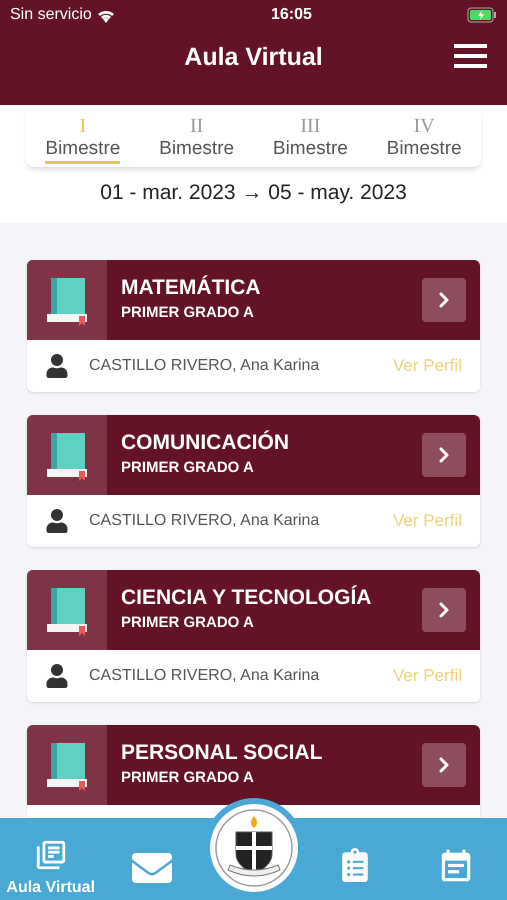  Describe the element at coordinates (253, 57) in the screenshot. I see `page-title: Aula Virtual` at that location.